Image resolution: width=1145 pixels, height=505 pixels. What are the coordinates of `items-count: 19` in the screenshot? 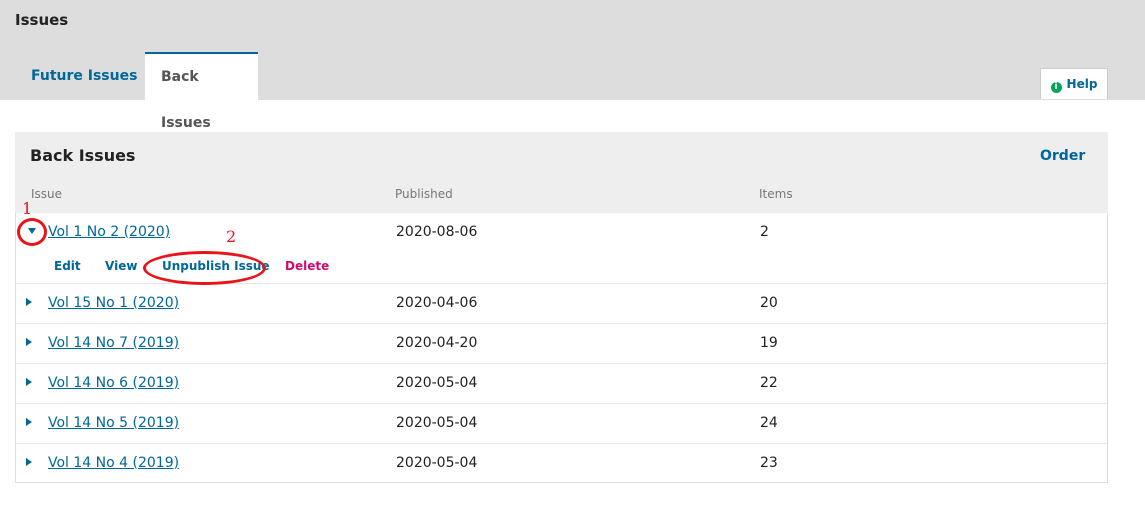 It's located at (769, 343).